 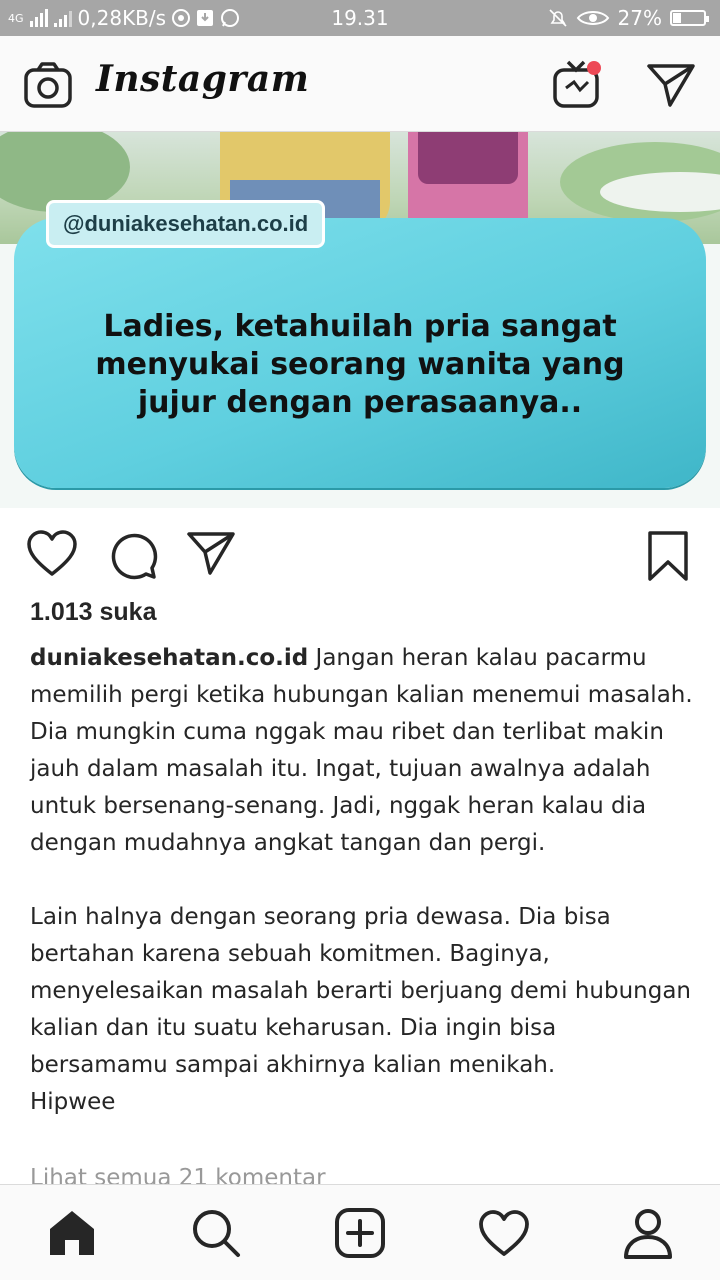 What do you see at coordinates (671, 85) in the screenshot?
I see `direct-message-icon` at bounding box center [671, 85].